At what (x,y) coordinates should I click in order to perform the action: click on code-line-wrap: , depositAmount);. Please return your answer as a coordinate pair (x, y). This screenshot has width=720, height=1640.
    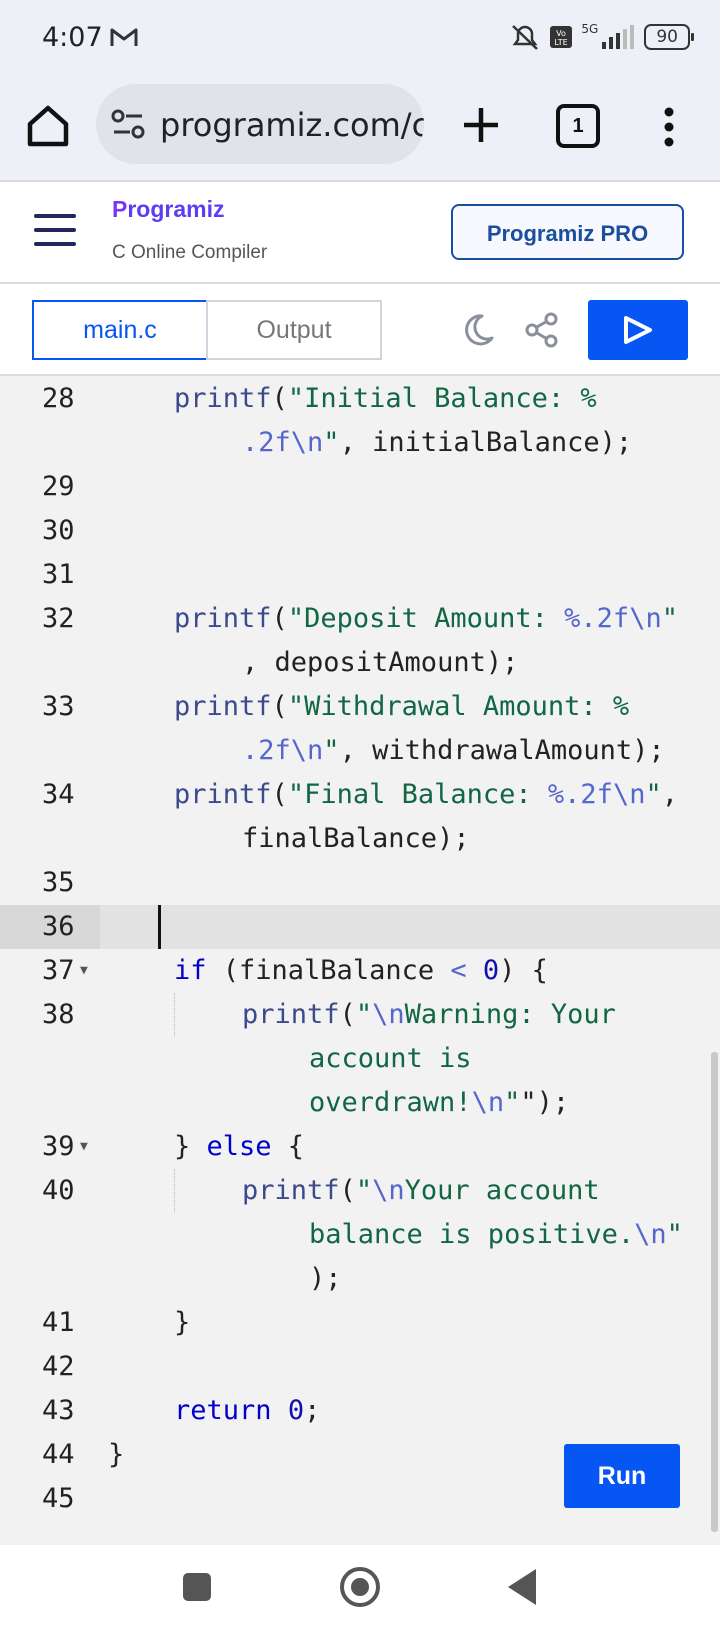
    Looking at the image, I should click on (360, 663).